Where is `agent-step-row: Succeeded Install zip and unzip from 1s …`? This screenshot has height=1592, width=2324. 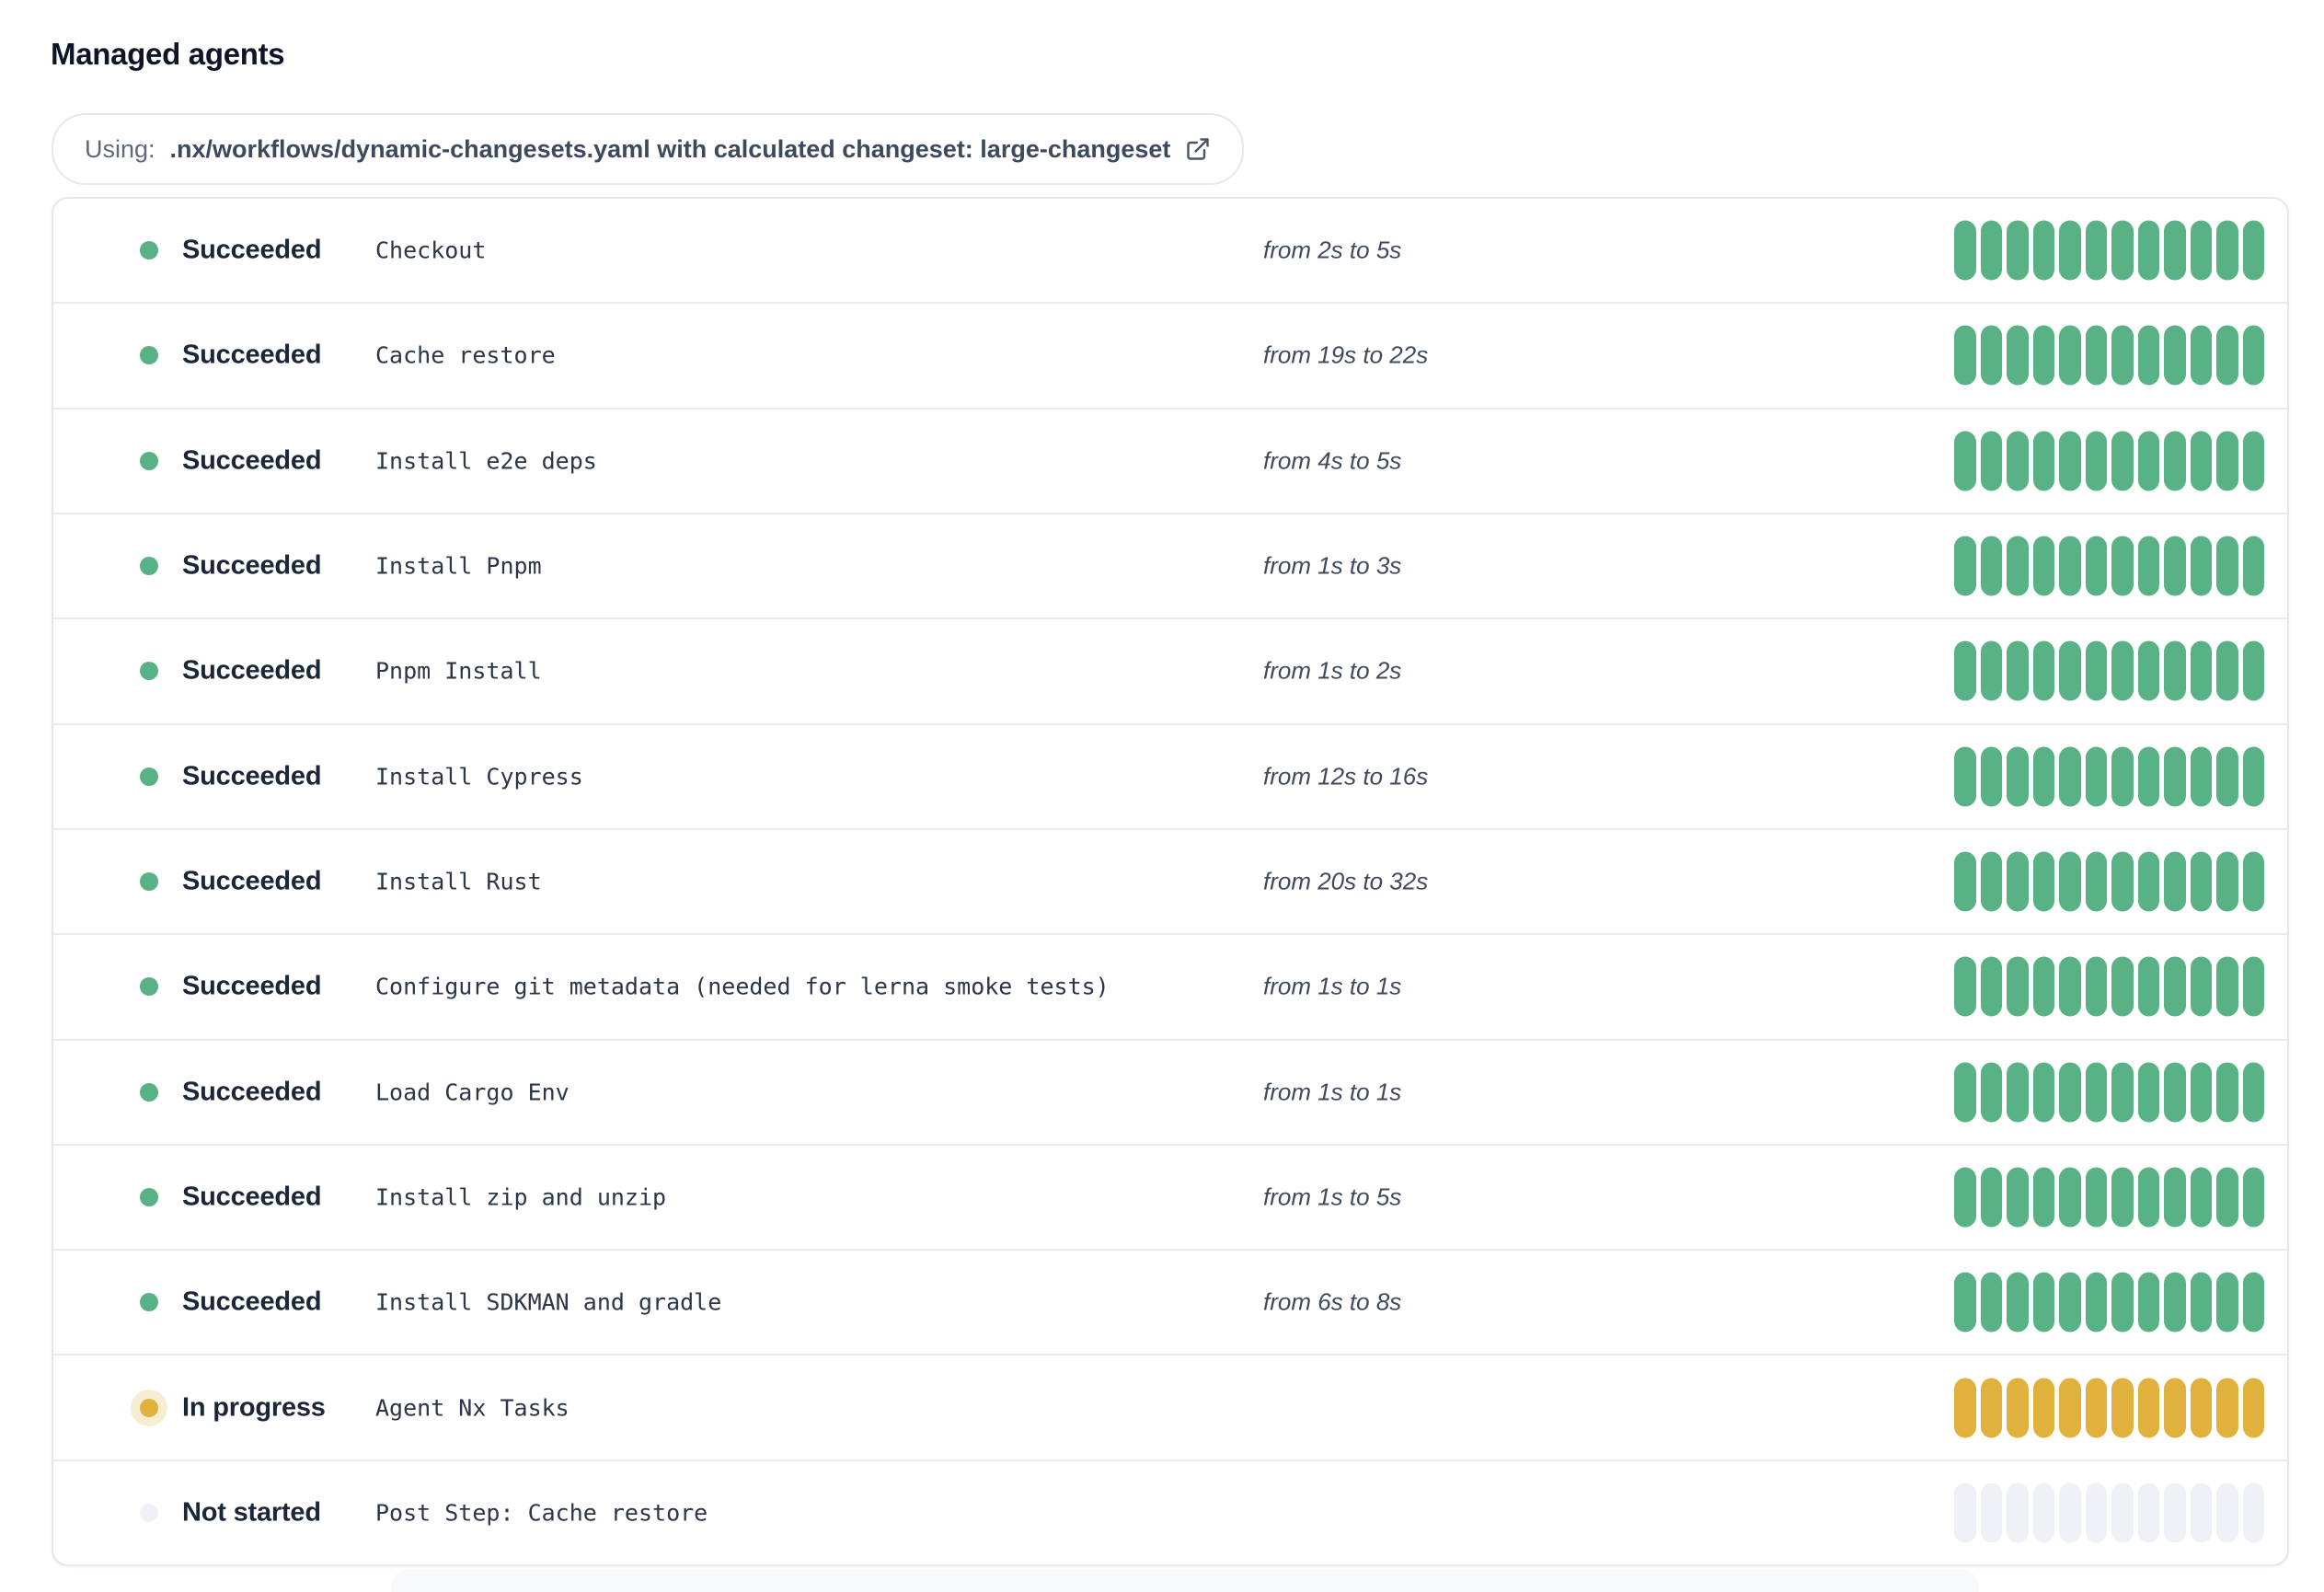 agent-step-row: Succeeded Install zip and unzip from 1s … is located at coordinates (1170, 1199).